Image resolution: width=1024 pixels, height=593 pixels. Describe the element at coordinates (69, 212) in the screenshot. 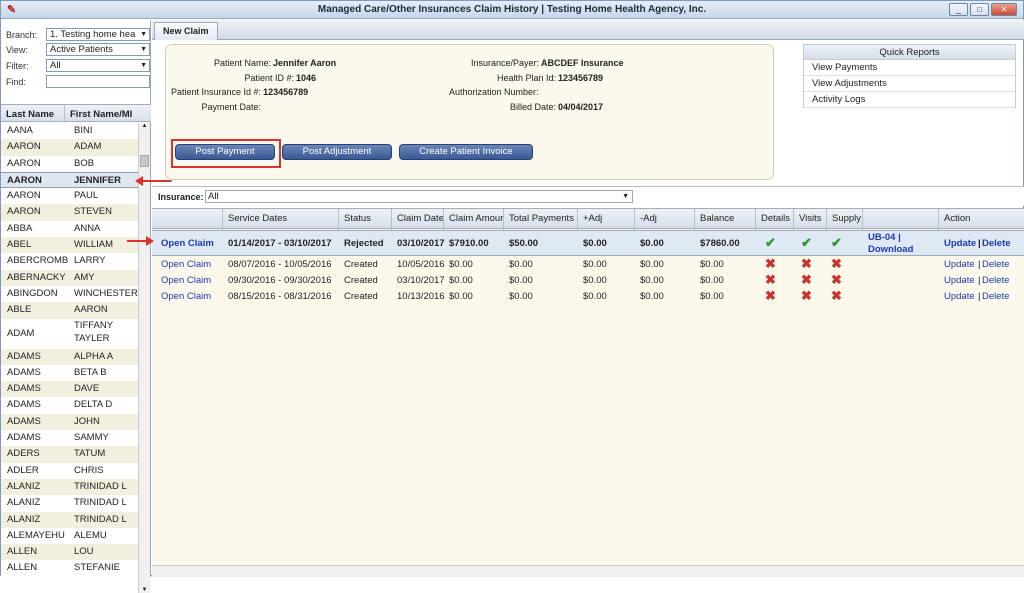

I see `patient-row: AARON STEVEN` at that location.